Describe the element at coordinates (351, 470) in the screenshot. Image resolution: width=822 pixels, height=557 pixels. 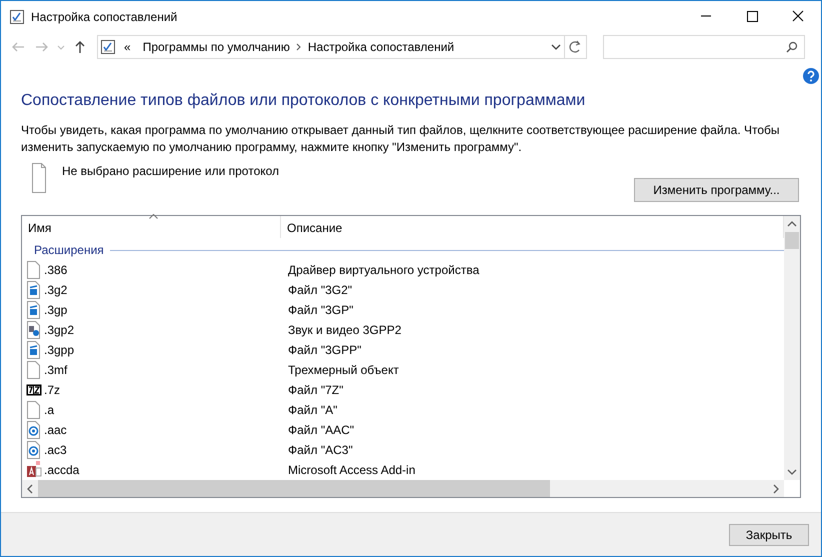
I see `file-type-description: Microsoft Access Add-in` at that location.